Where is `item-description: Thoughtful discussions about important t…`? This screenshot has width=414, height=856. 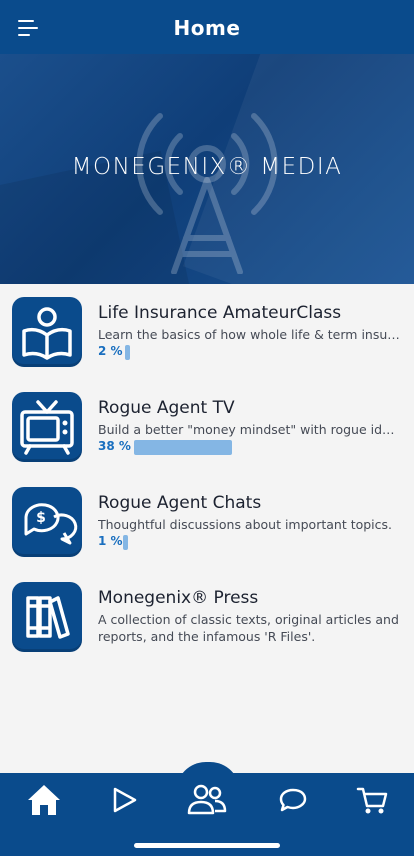
item-description: Thoughtful discussions about important t… is located at coordinates (245, 524).